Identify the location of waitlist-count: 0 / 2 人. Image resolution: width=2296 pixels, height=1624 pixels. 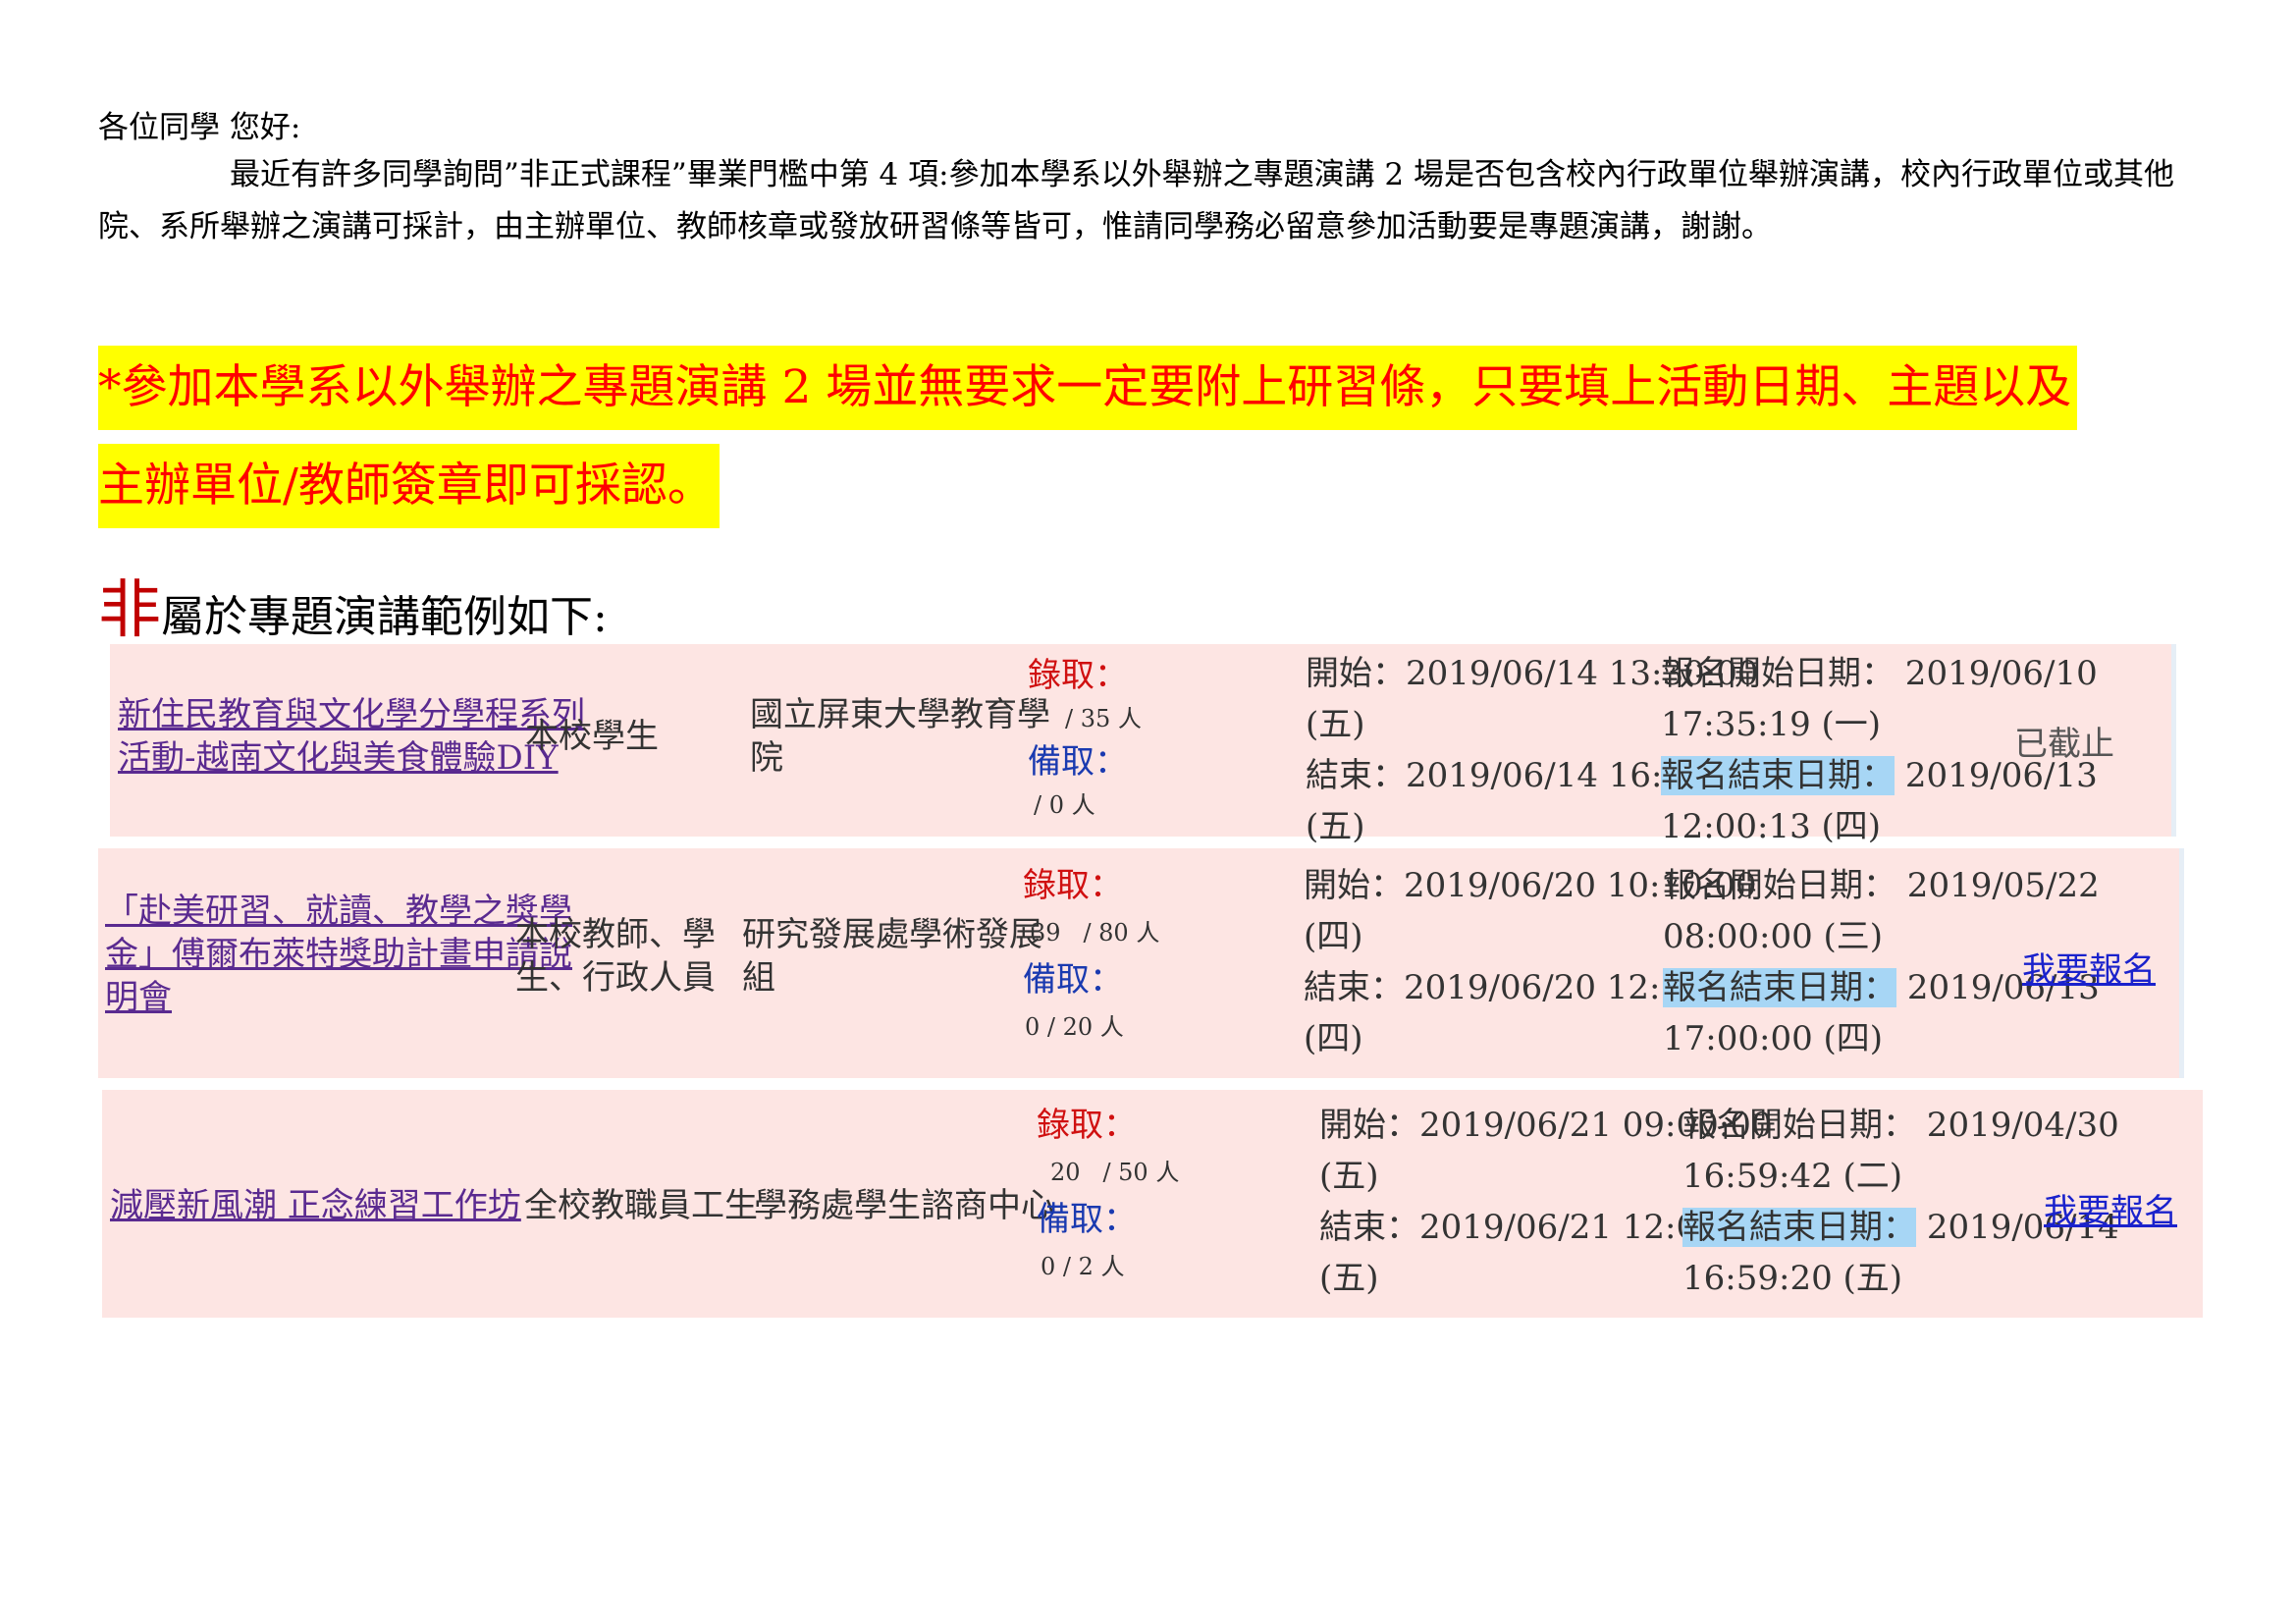
(1108, 1266).